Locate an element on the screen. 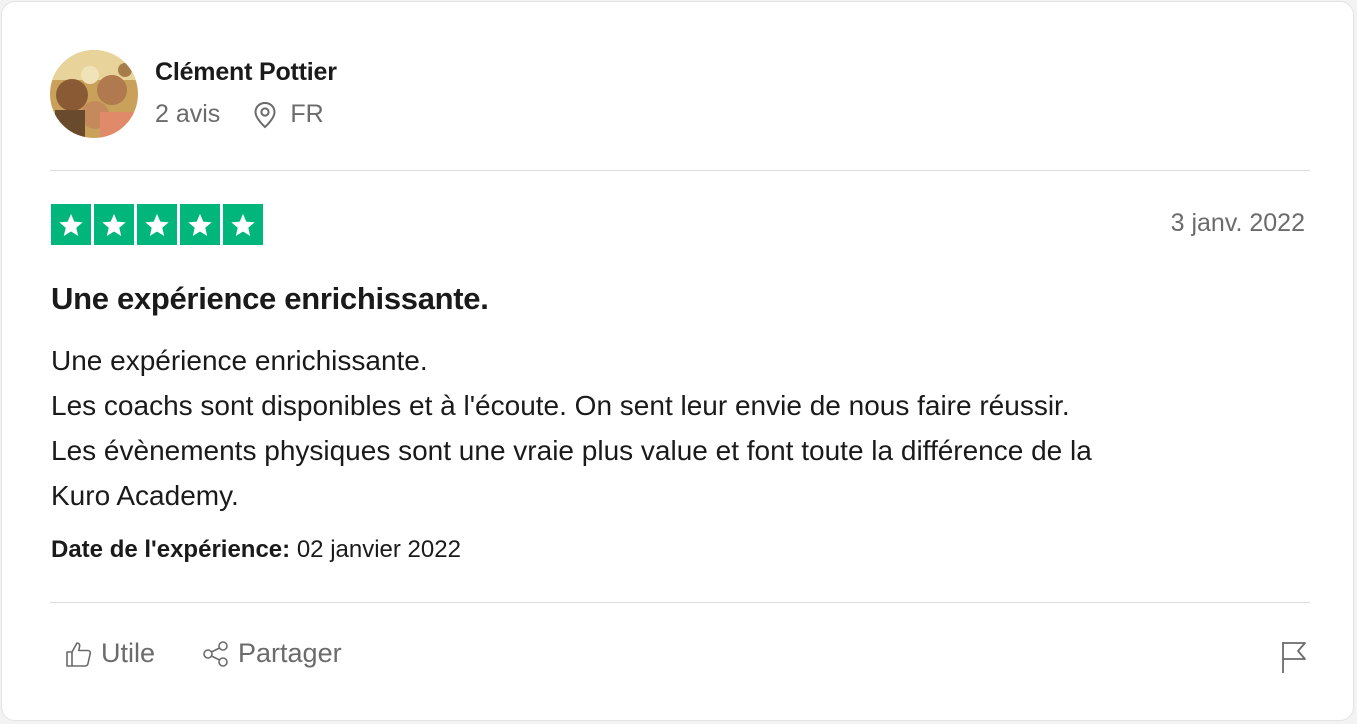  thumbs-up-icon is located at coordinates (79, 654).